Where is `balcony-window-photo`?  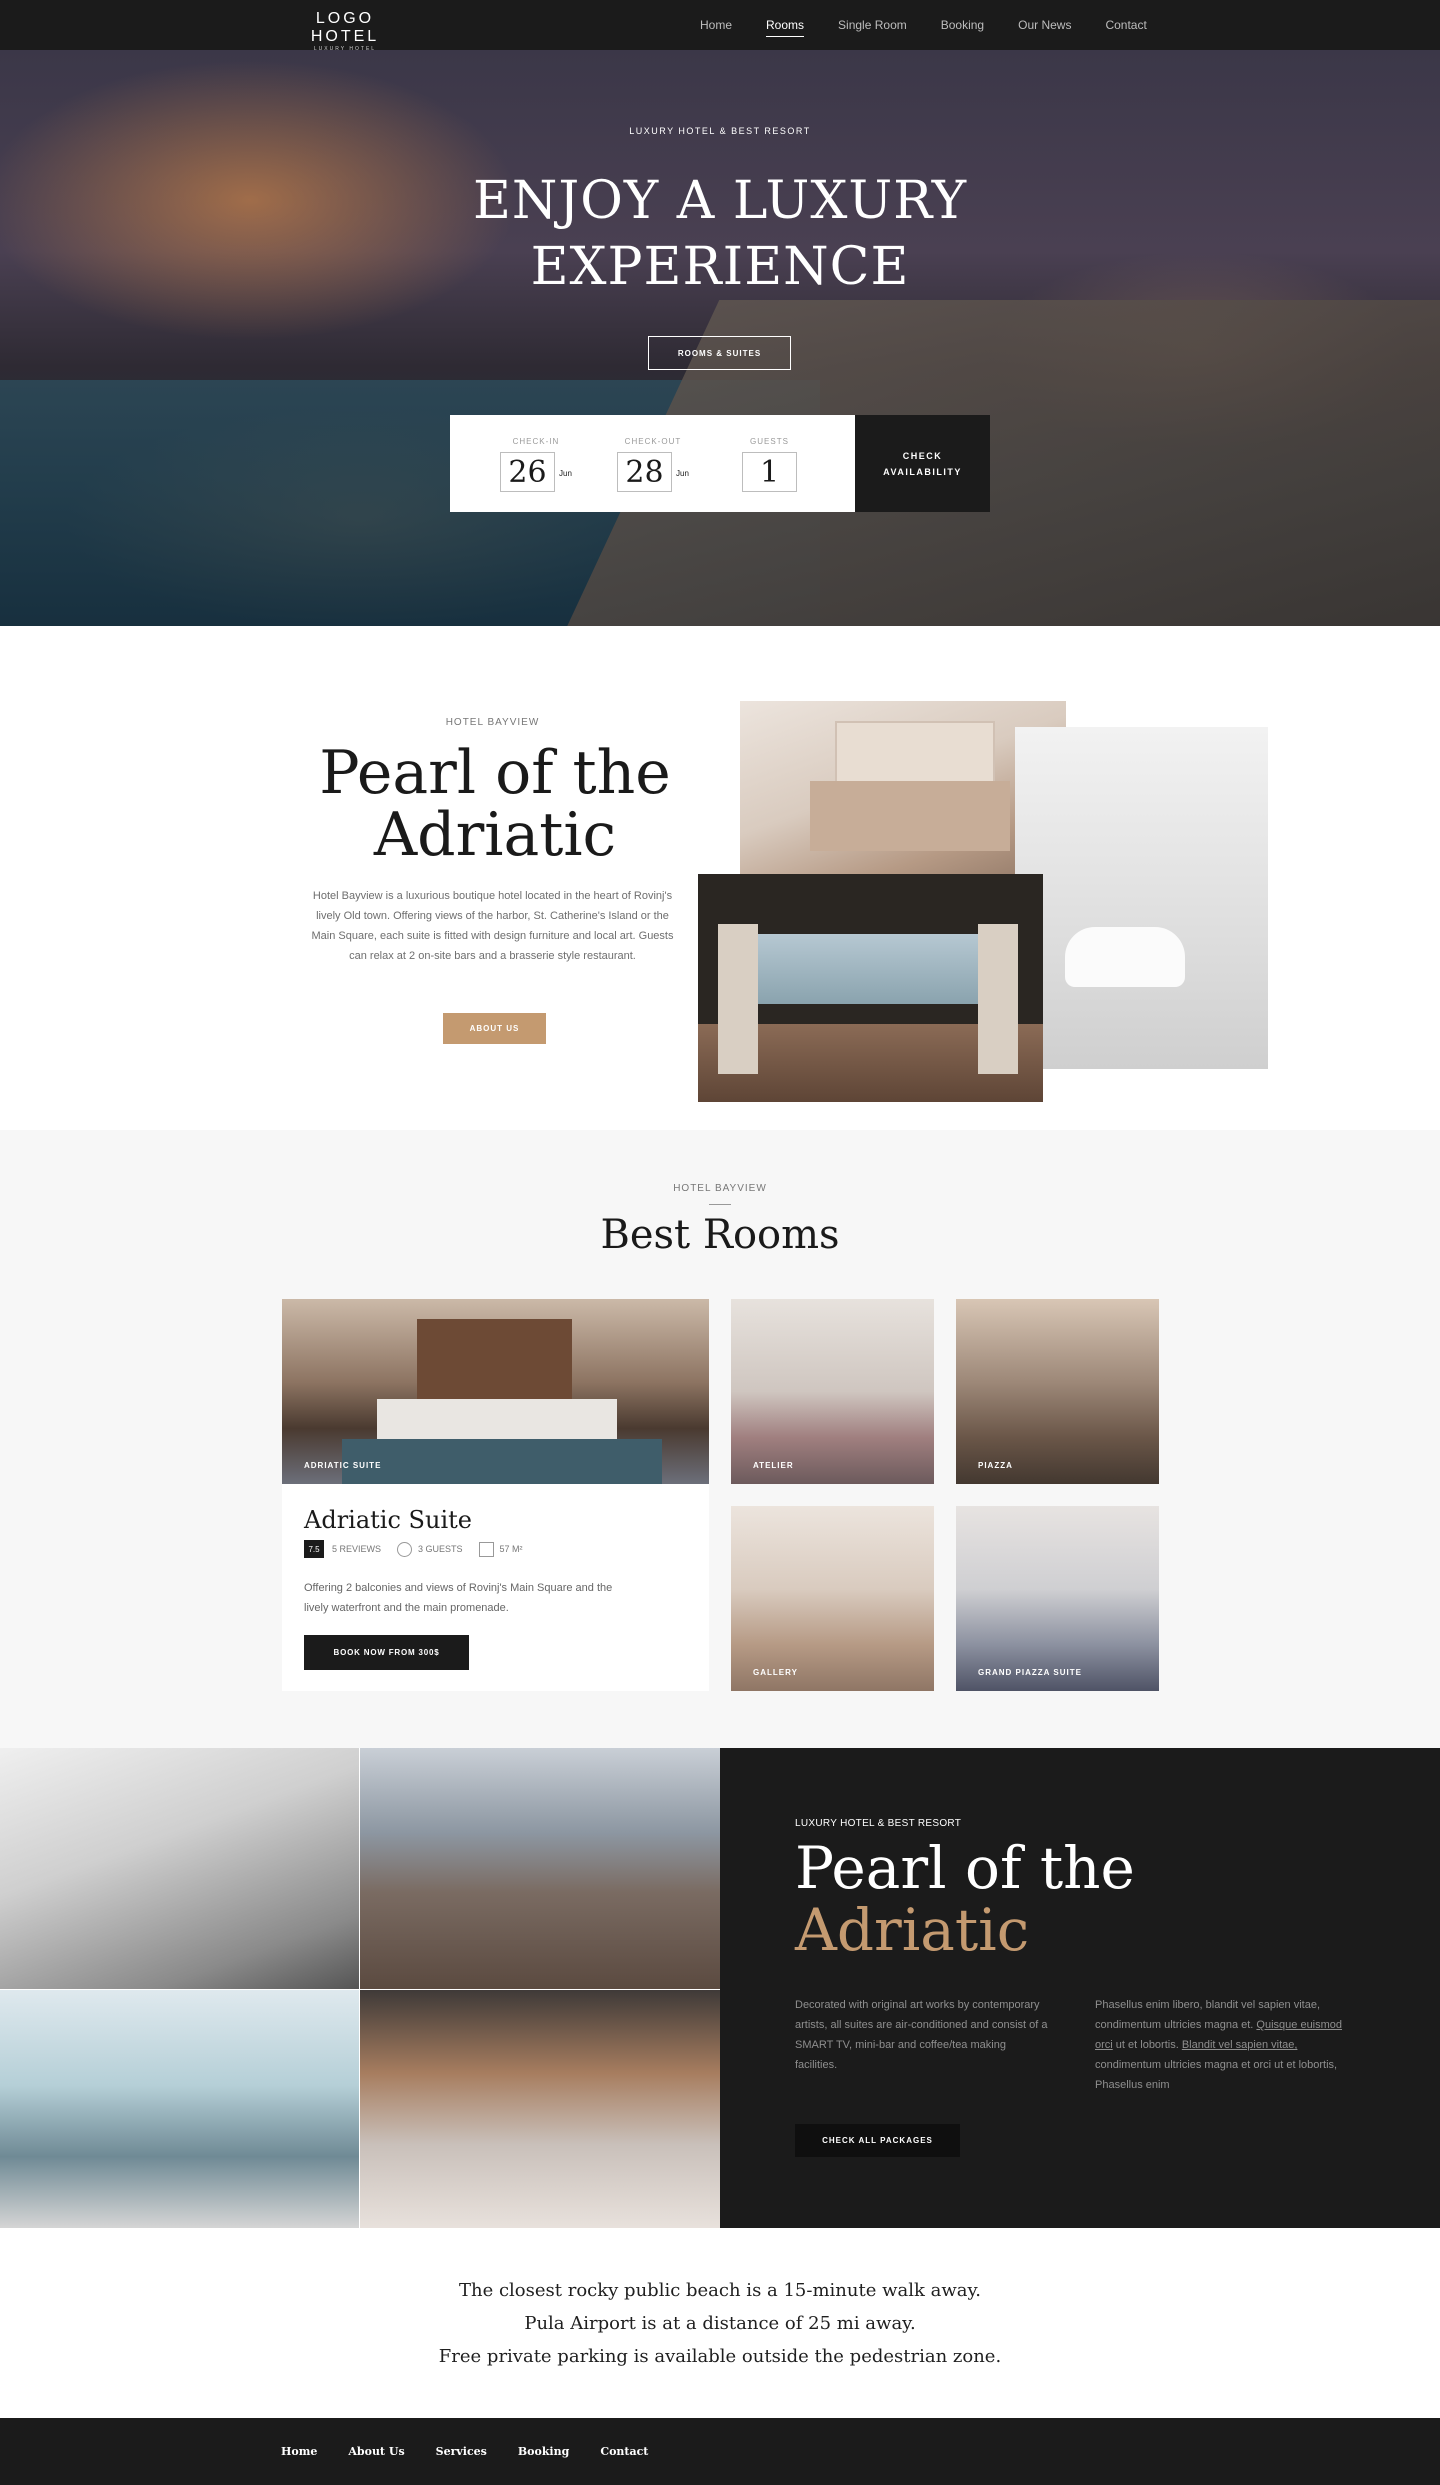 balcony-window-photo is located at coordinates (870, 988).